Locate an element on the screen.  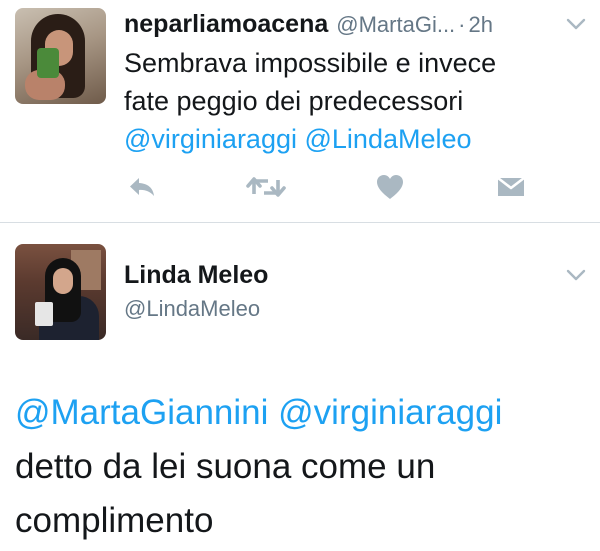
direct-message-button is located at coordinates (511, 187).